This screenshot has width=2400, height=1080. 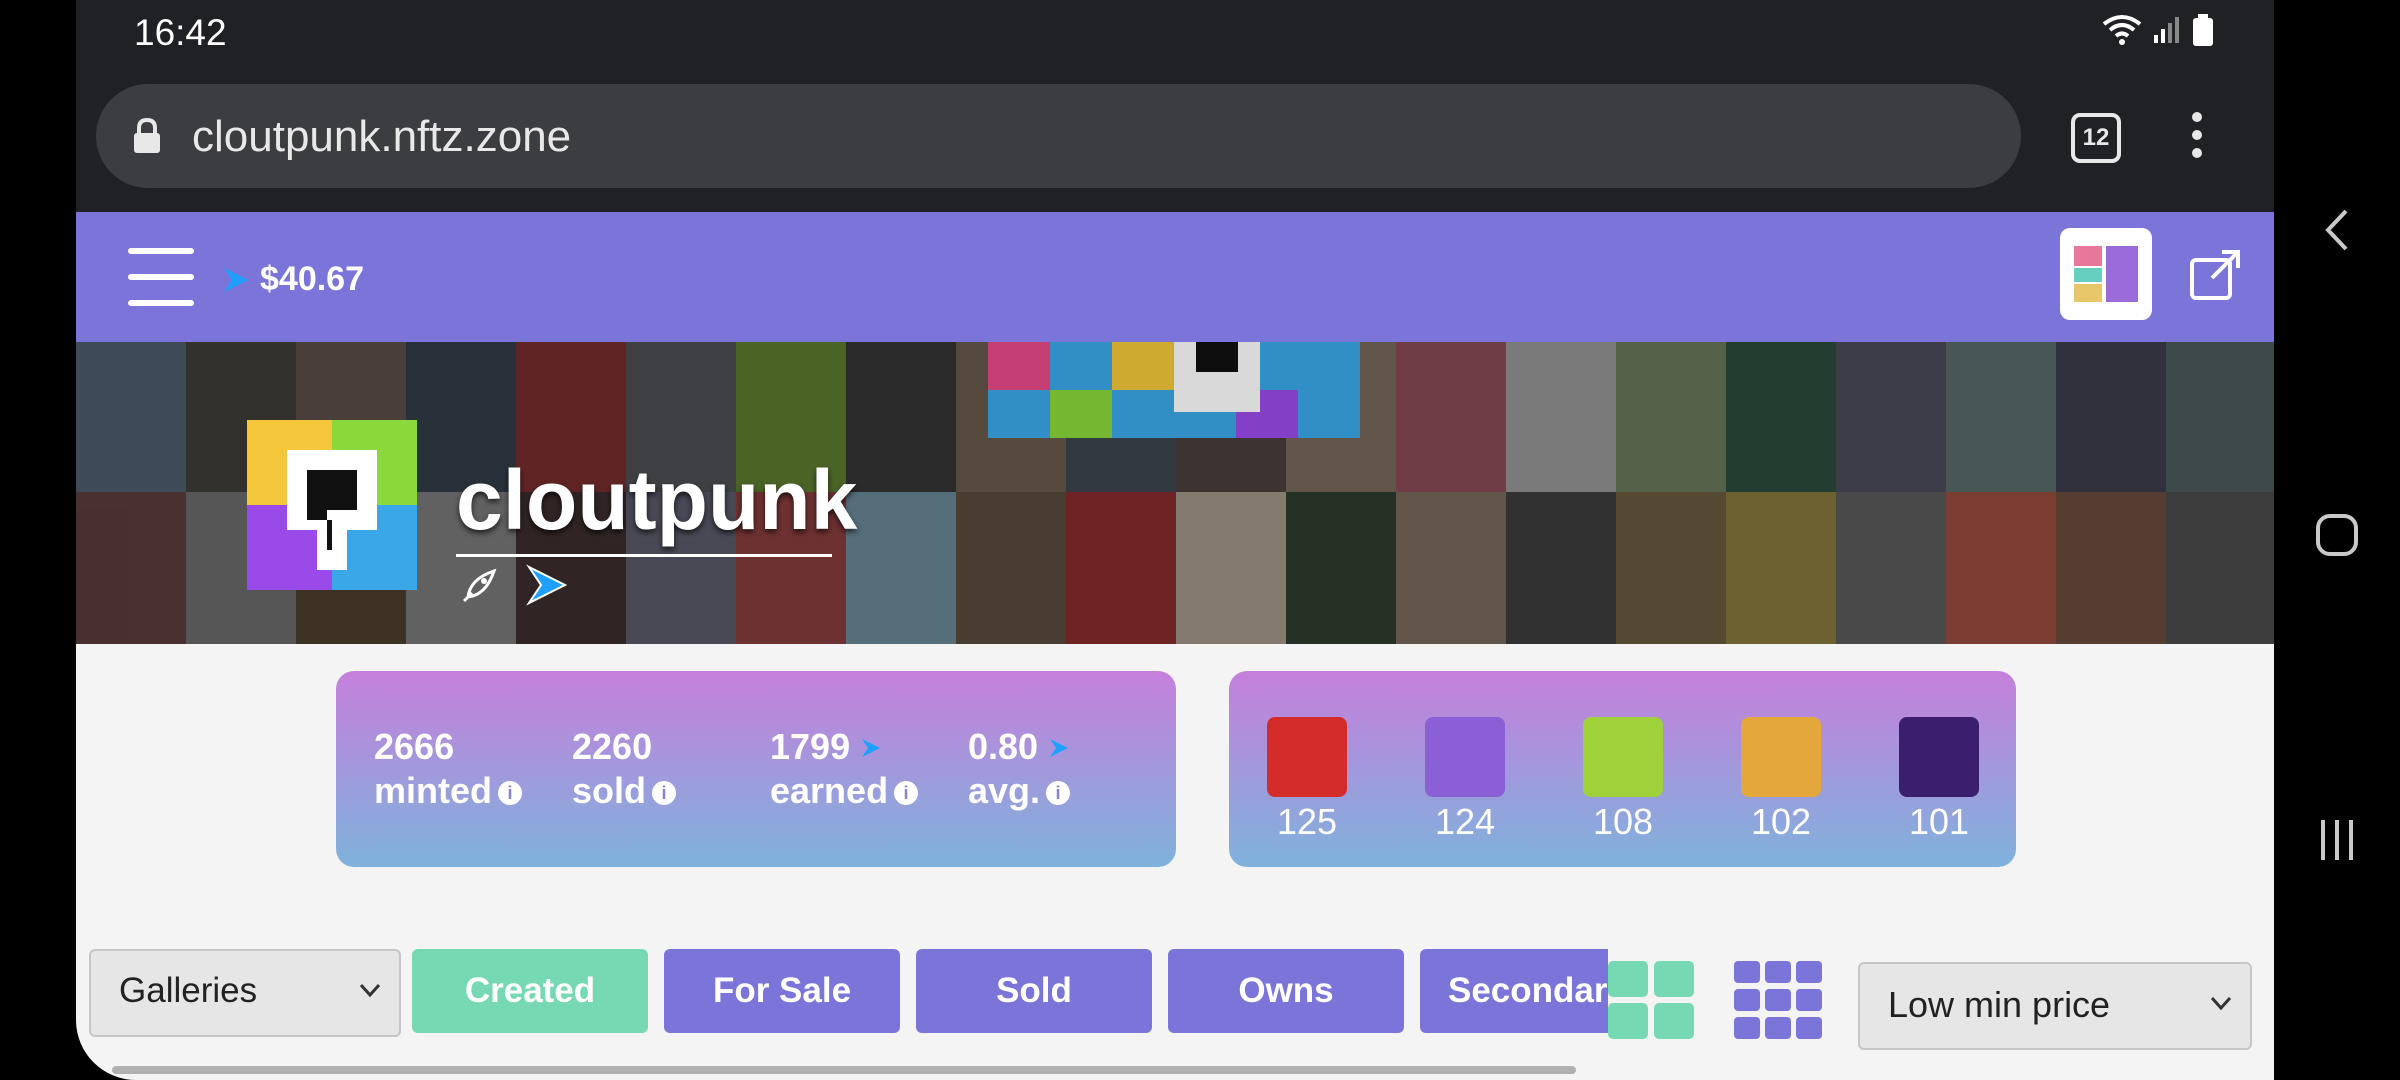 What do you see at coordinates (2203, 30) in the screenshot?
I see `battery-icon` at bounding box center [2203, 30].